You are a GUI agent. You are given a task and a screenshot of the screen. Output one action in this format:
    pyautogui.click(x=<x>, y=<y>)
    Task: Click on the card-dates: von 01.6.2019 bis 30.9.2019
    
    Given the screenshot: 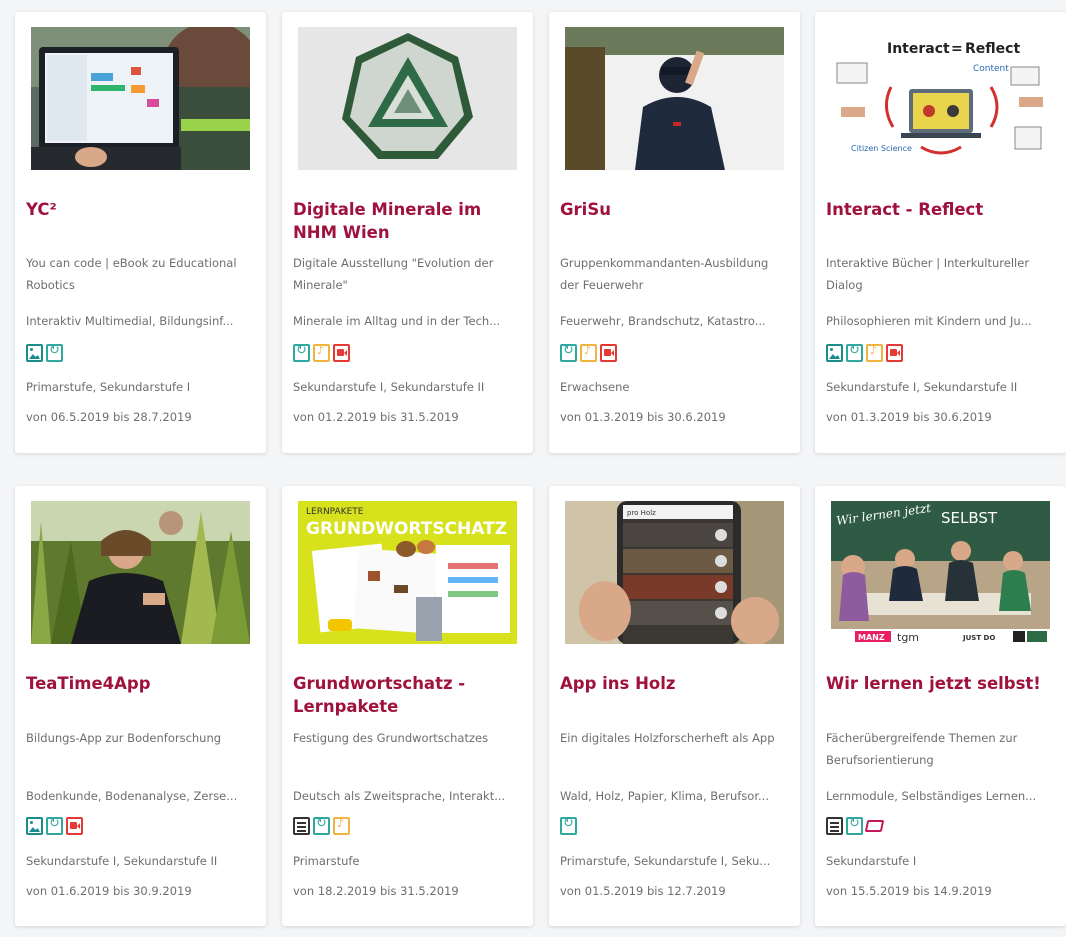 What is the action you would take?
    pyautogui.click(x=109, y=891)
    